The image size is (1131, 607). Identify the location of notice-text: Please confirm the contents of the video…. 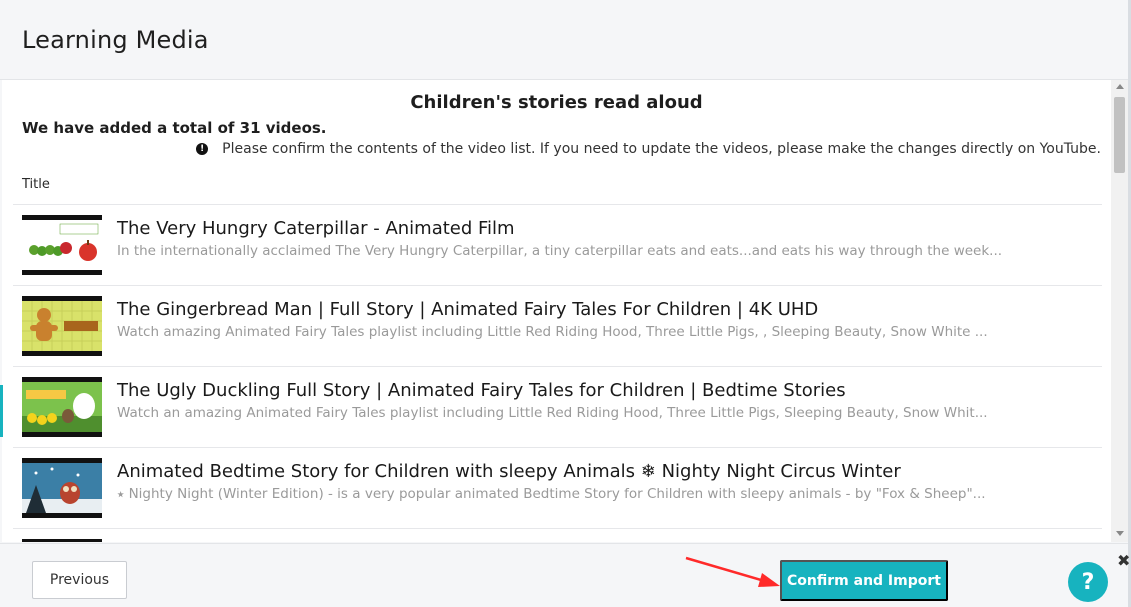
(661, 149).